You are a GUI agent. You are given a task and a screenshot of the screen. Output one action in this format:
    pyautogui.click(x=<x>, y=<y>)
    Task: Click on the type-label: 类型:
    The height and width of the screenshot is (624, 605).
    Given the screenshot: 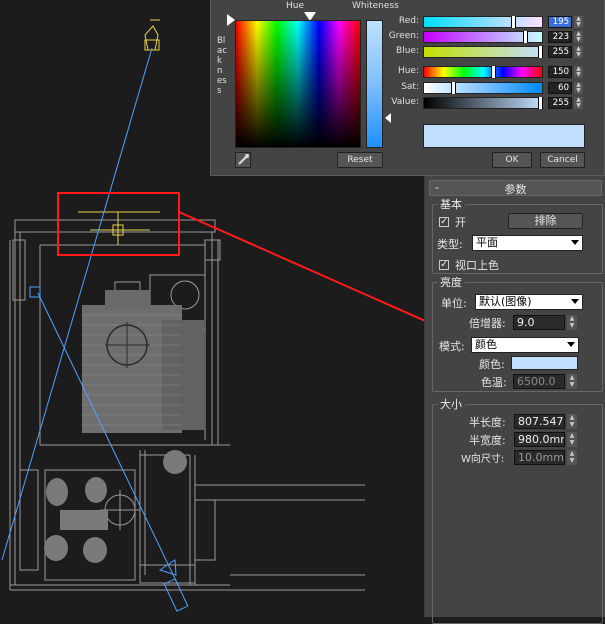 What is the action you would take?
    pyautogui.click(x=450, y=244)
    